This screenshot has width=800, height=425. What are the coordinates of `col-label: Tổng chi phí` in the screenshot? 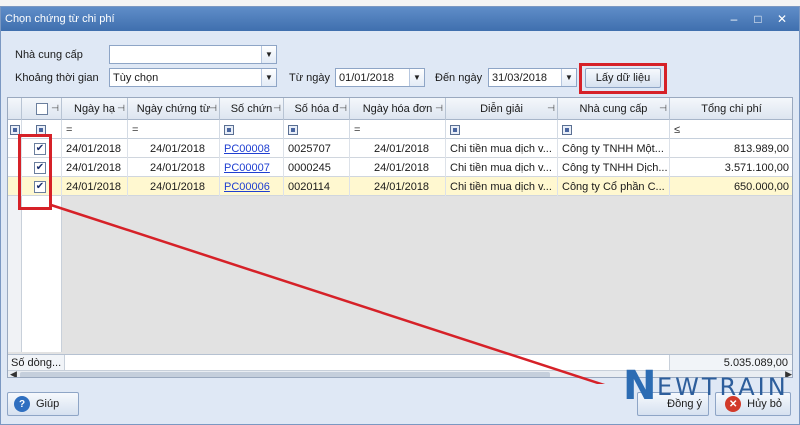 It's located at (731, 109).